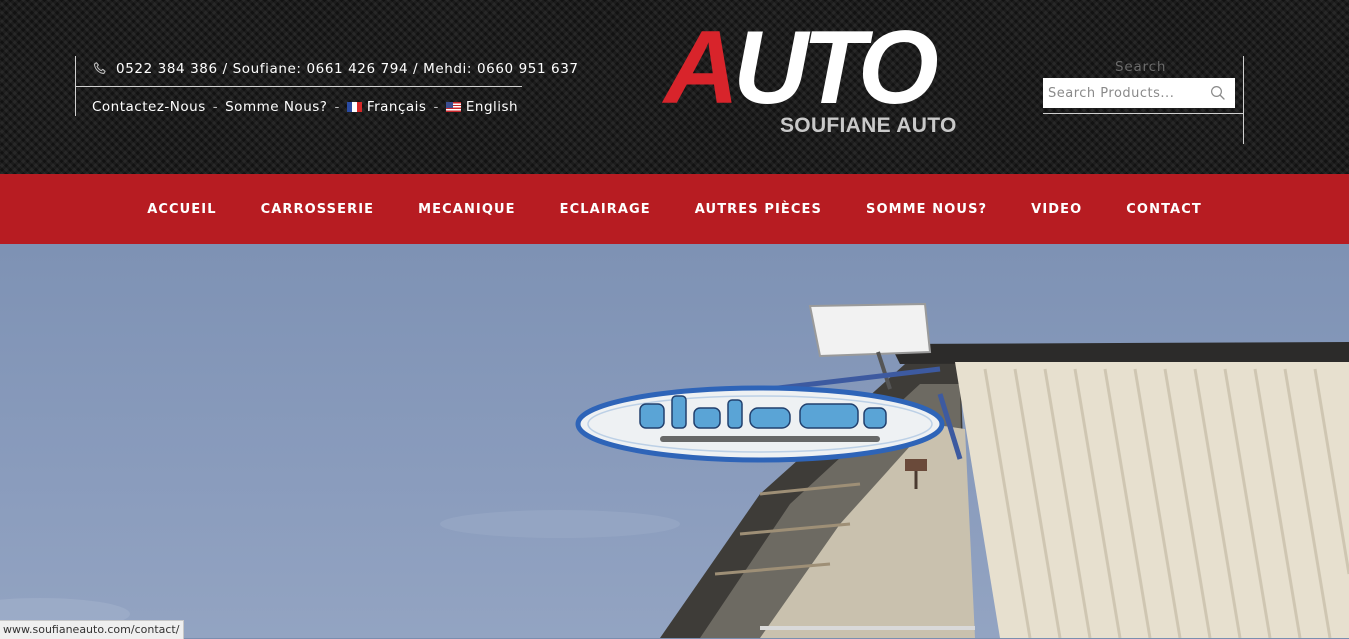 Image resolution: width=1349 pixels, height=639 pixels. I want to click on search-widget: Search, so click(1143, 100).